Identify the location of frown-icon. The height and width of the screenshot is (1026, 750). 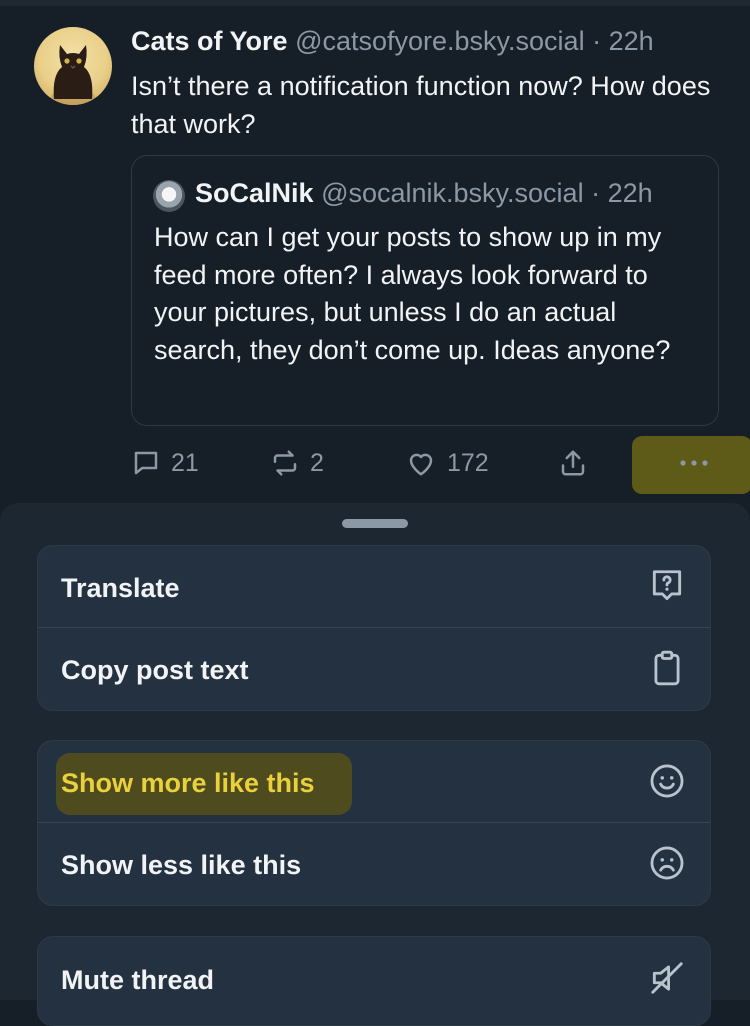
(667, 863).